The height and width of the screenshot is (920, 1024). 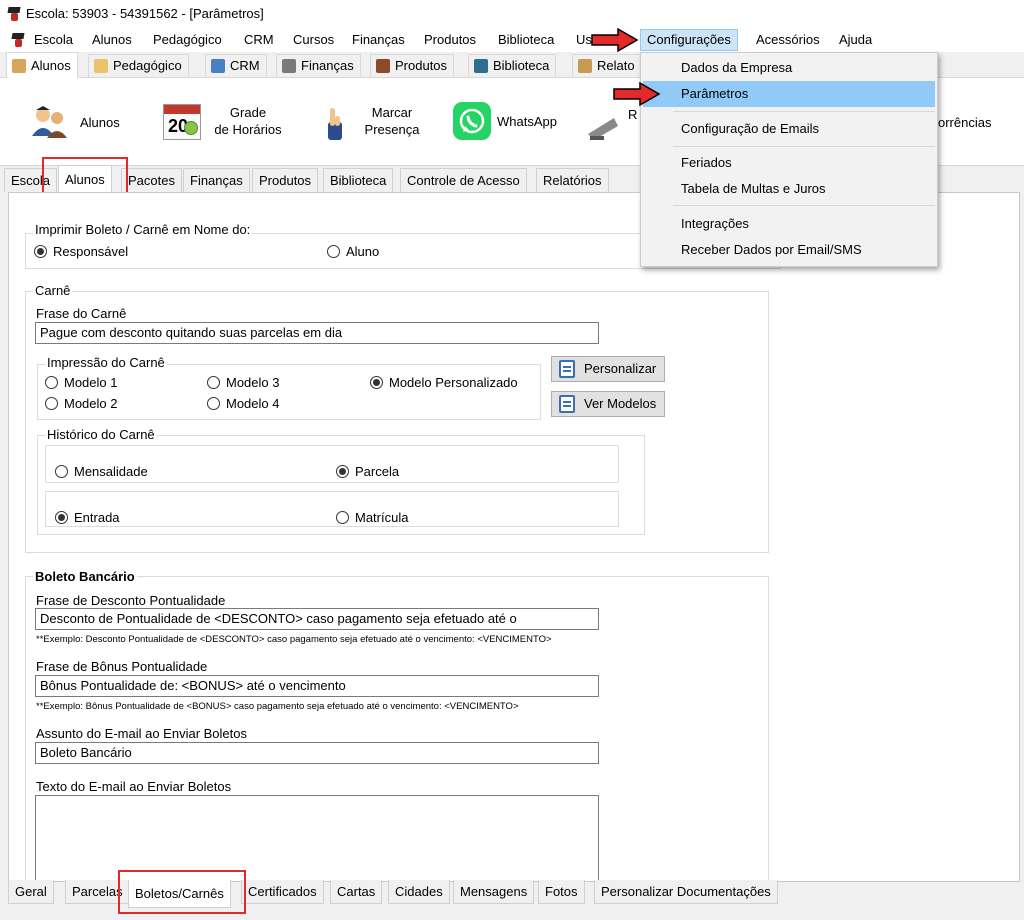 What do you see at coordinates (789, 94) in the screenshot?
I see `menu-parametros: Parâmetros` at bounding box center [789, 94].